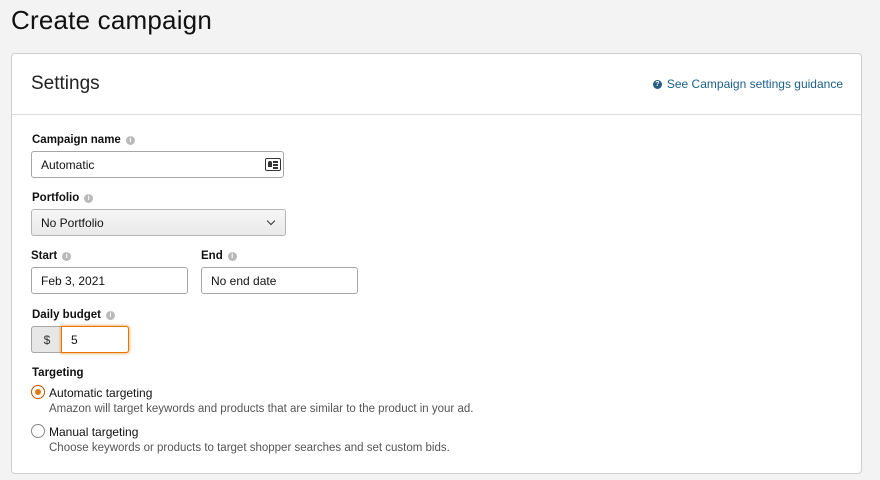 This screenshot has height=480, width=880. Describe the element at coordinates (38, 392) in the screenshot. I see `automatic-targeting-radio` at that location.